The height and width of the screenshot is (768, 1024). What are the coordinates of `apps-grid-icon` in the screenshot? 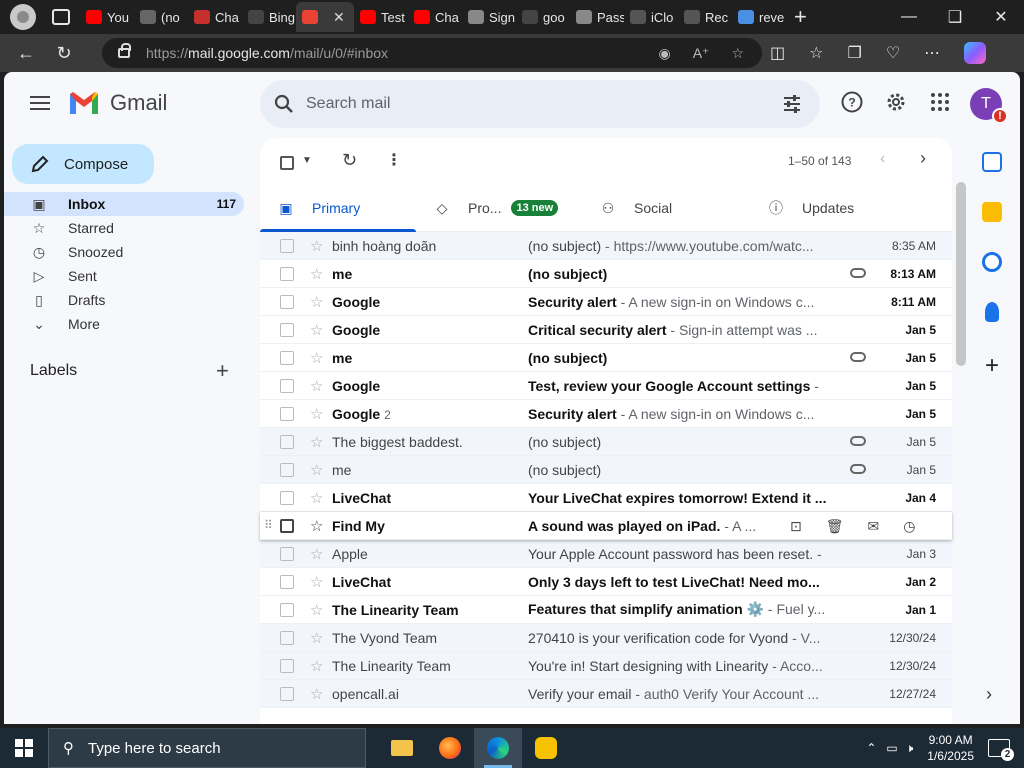 It's located at (940, 102).